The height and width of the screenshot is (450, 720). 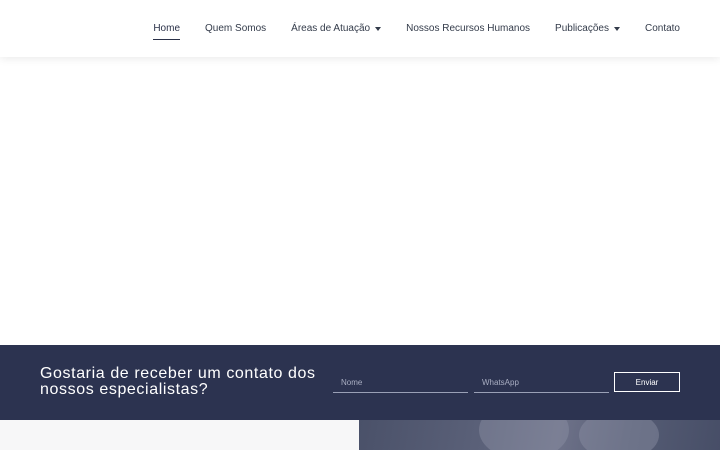 What do you see at coordinates (582, 28) in the screenshot?
I see `nav-item-label: Publicações` at bounding box center [582, 28].